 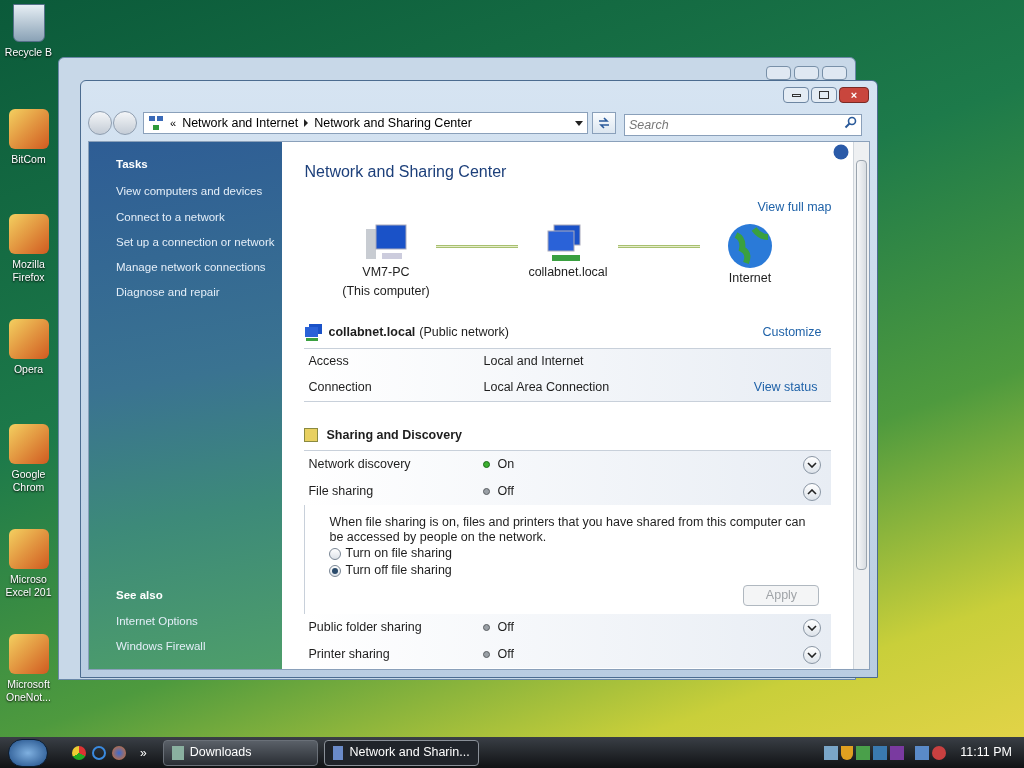 What do you see at coordinates (140, 596) in the screenshot?
I see `sidebar-heading: See also` at bounding box center [140, 596].